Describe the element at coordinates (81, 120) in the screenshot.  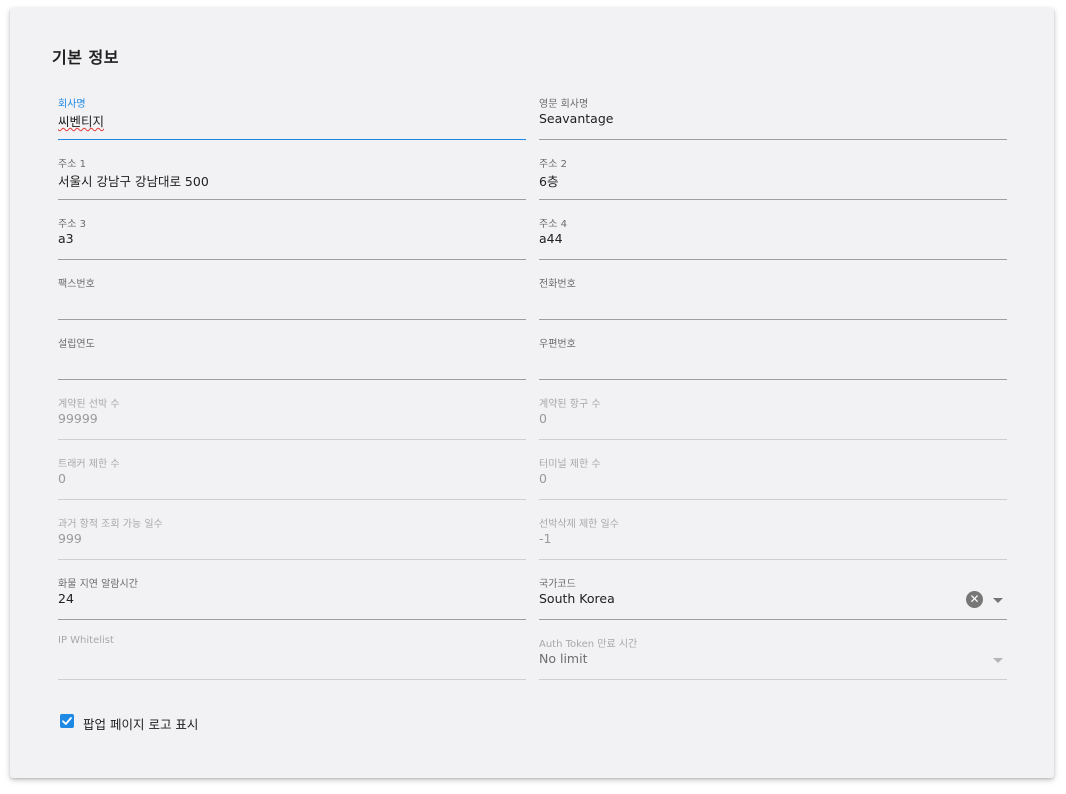
I see `company-name-value: 씨벤티지` at that location.